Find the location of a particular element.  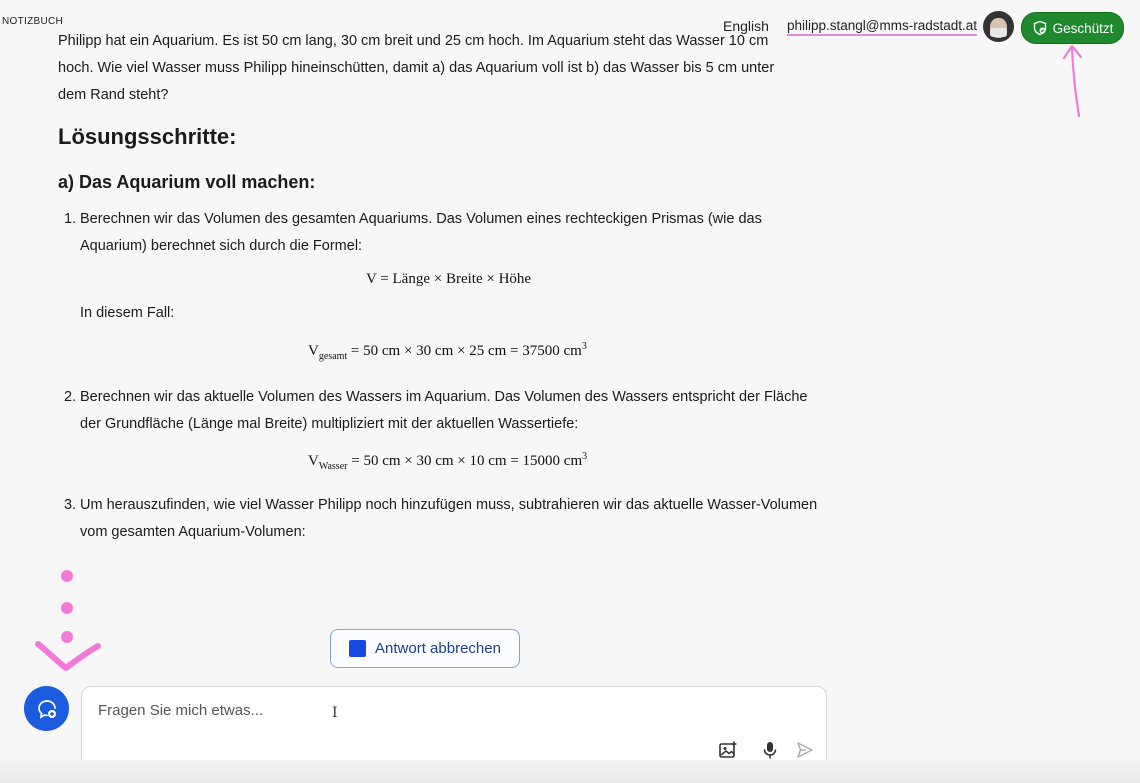

arrow-up-annotation is located at coordinates (1072, 81).